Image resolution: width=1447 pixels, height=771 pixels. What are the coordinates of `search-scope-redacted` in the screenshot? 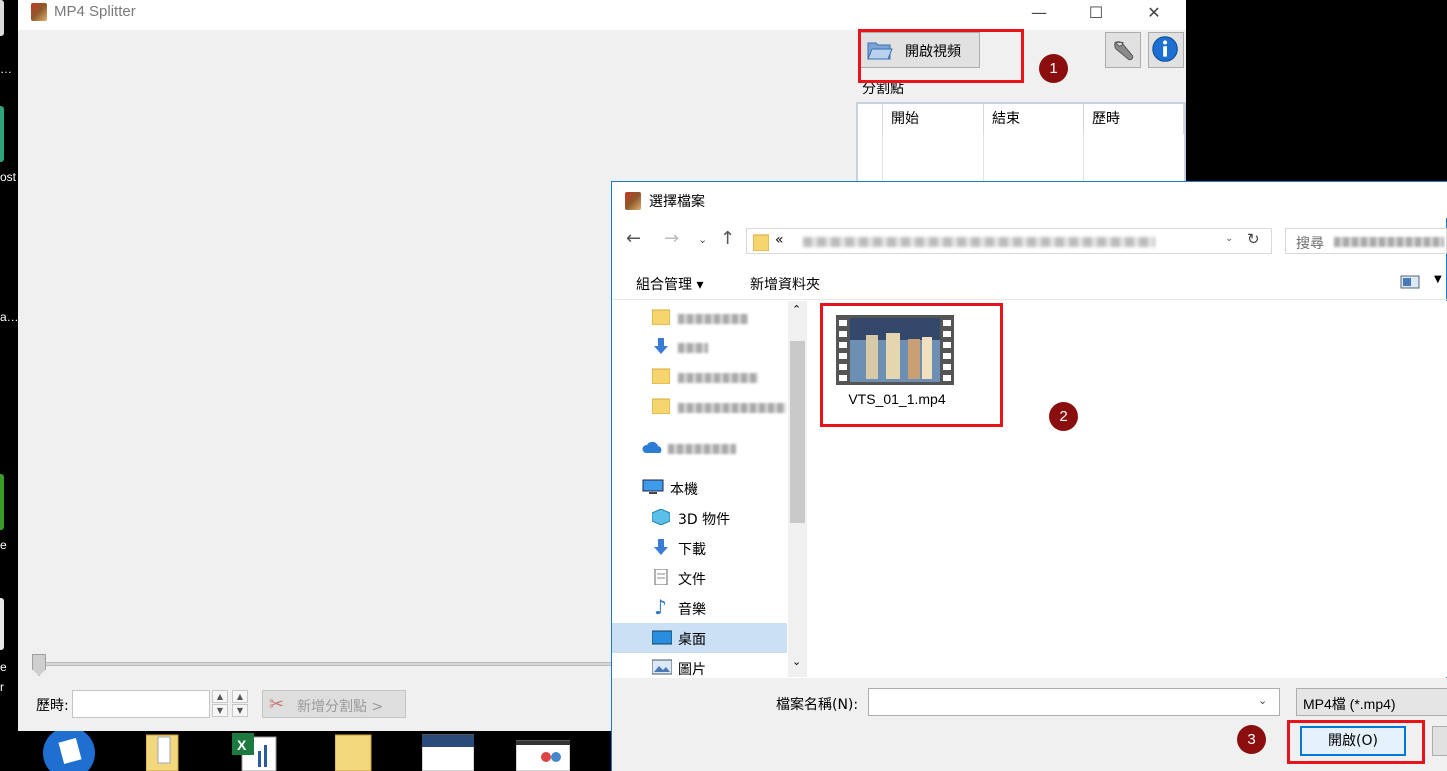 It's located at (1389, 242).